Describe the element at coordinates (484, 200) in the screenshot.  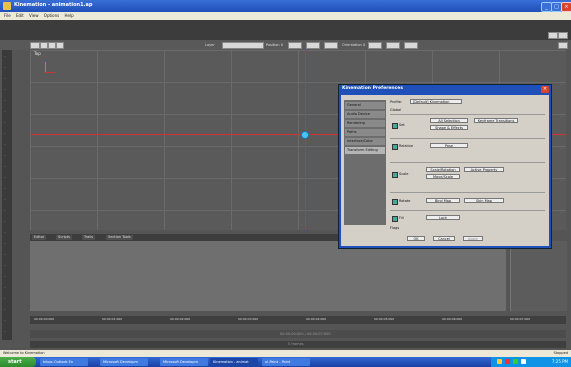
I see `option-button: Skin Map` at that location.